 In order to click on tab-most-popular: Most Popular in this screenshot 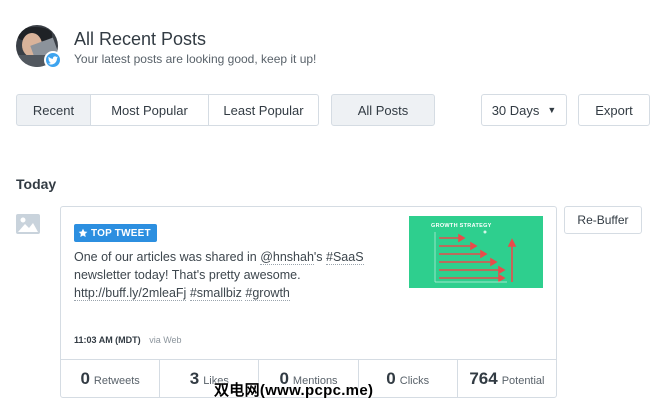, I will do `click(149, 110)`.